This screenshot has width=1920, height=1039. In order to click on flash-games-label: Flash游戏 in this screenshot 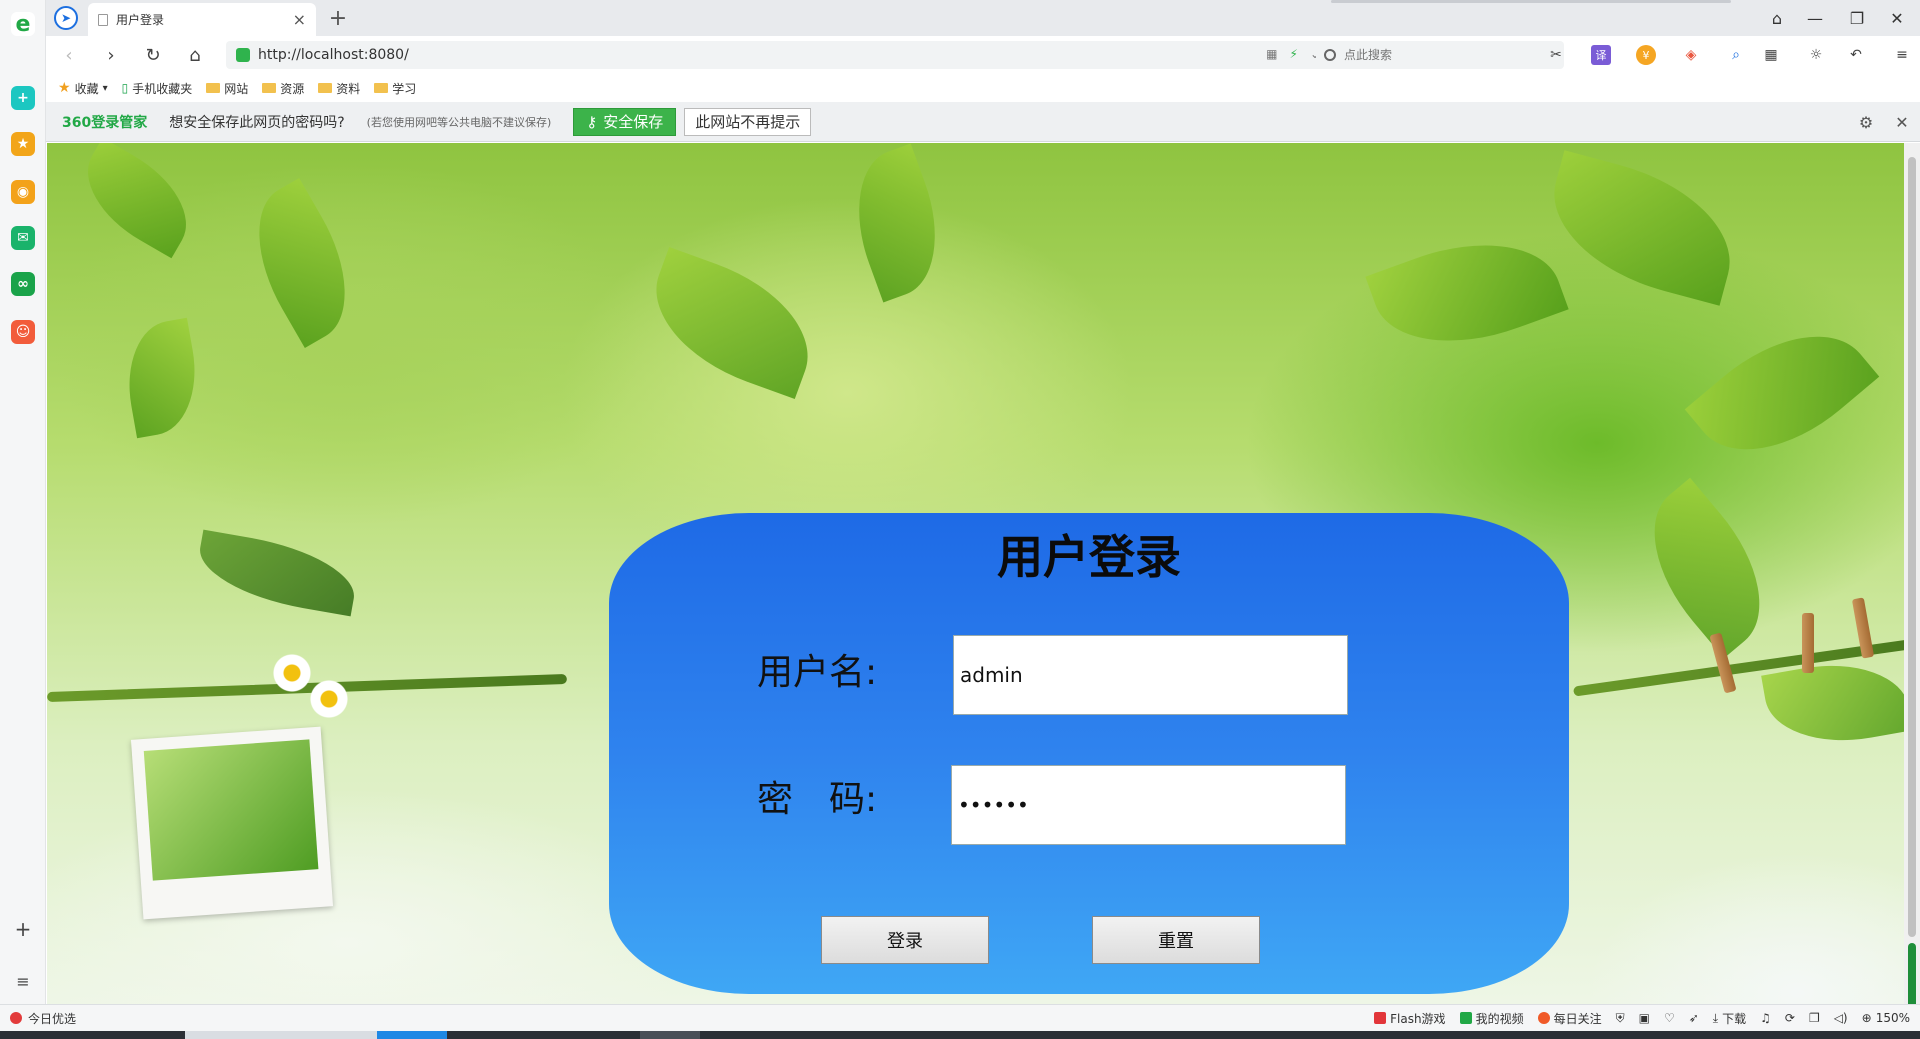, I will do `click(1418, 1018)`.